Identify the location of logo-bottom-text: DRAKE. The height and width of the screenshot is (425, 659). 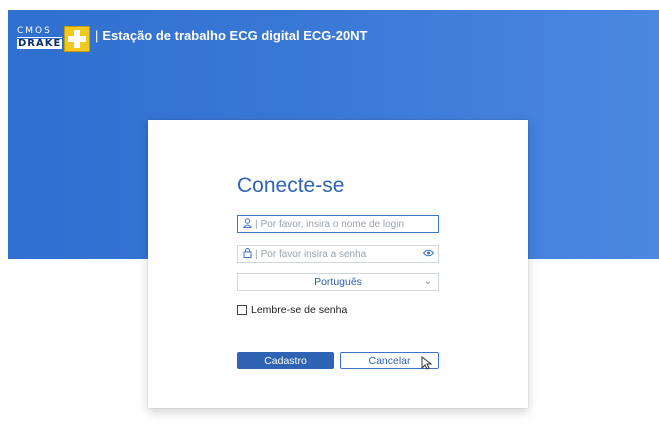
(40, 43).